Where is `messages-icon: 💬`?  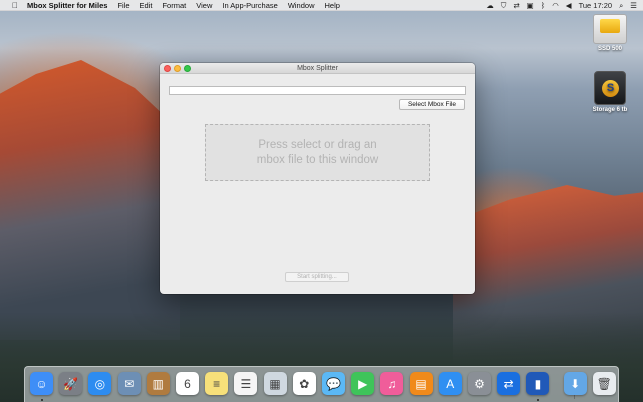
messages-icon: 💬 is located at coordinates (333, 383).